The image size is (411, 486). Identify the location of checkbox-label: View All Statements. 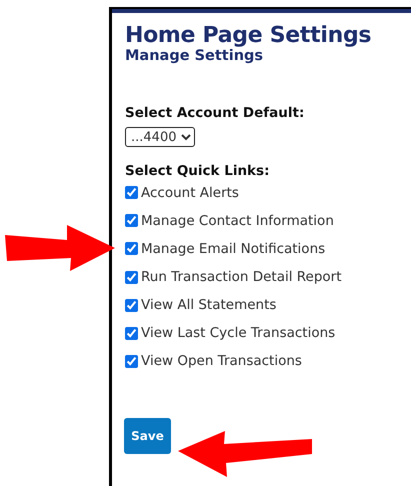
(208, 305).